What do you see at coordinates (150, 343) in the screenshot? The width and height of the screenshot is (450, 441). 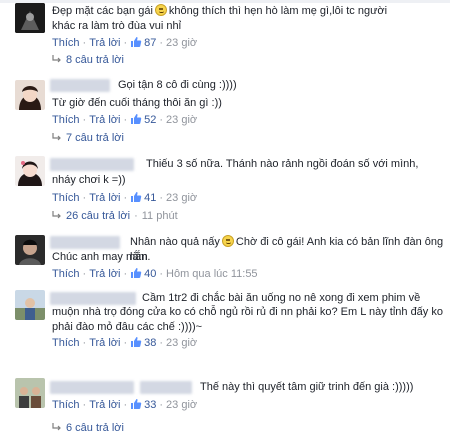 I see `like-count: 38` at bounding box center [150, 343].